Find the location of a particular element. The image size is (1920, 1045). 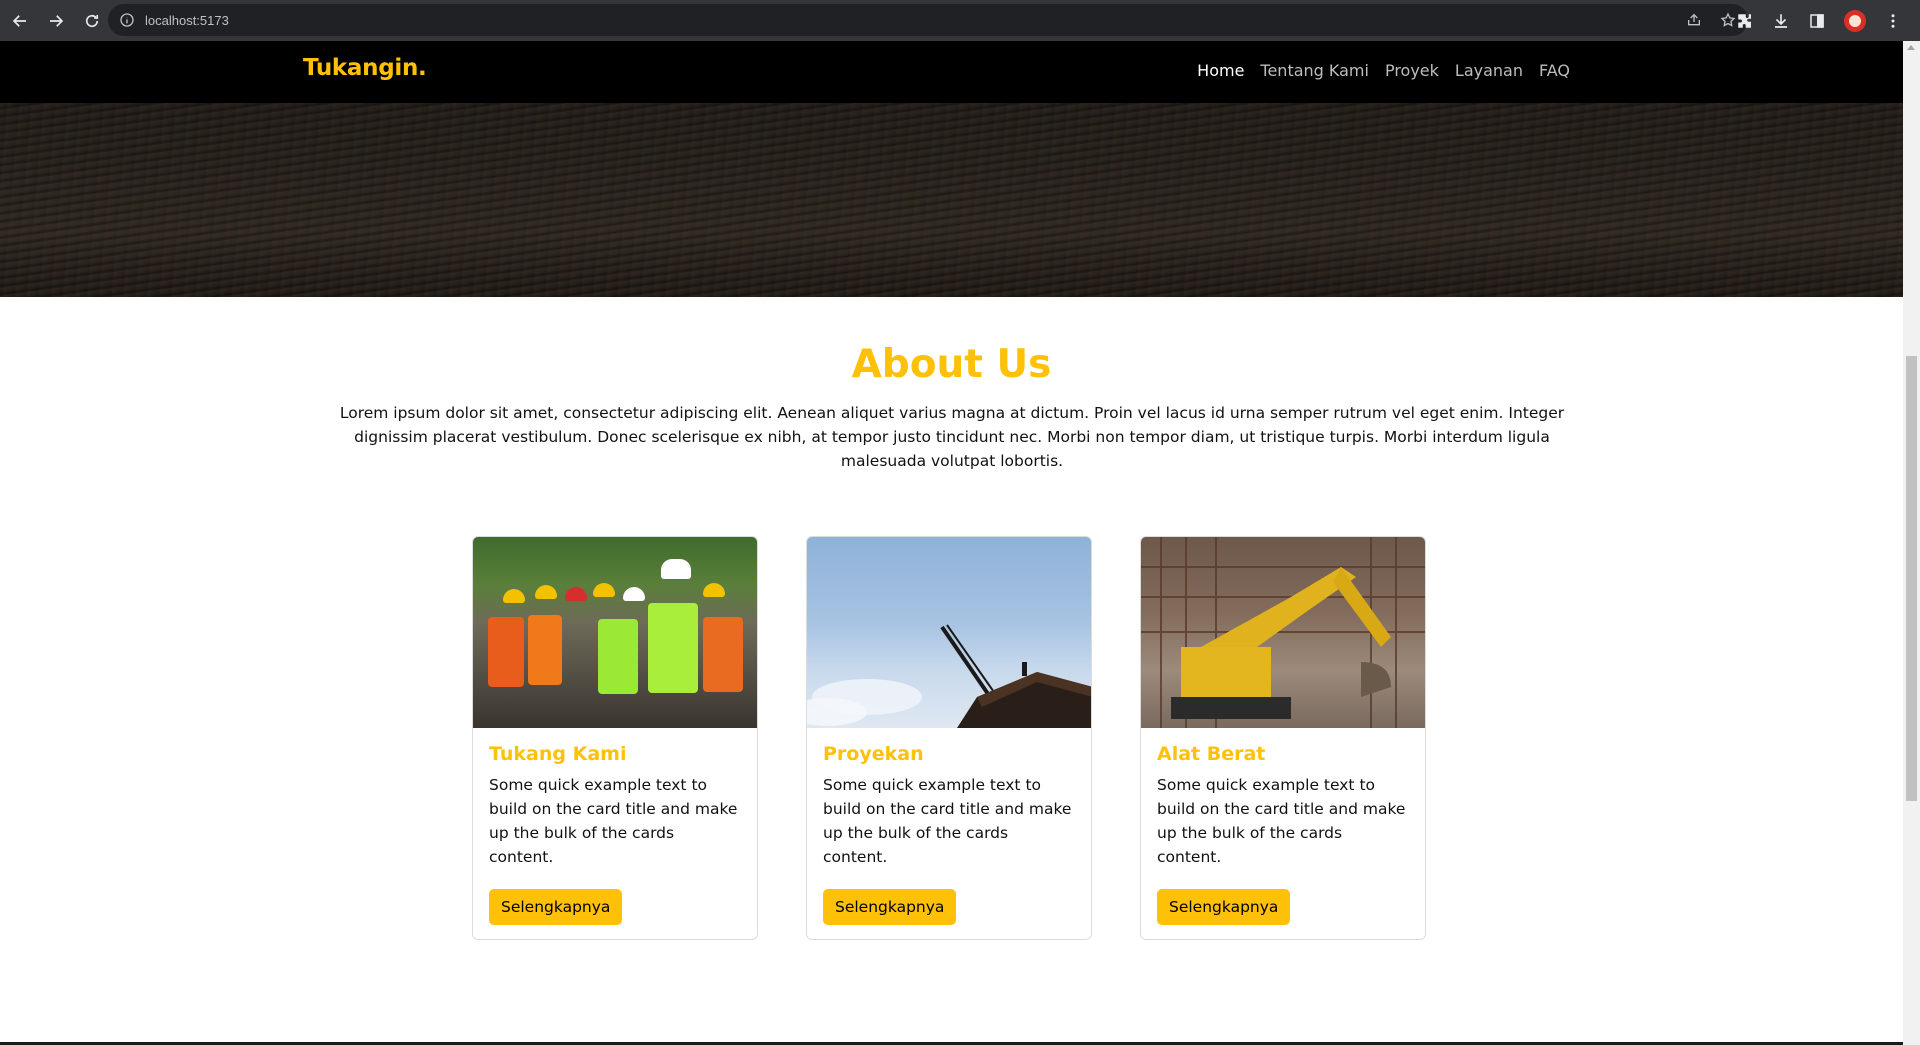

url-text: localhost:5173 is located at coordinates (187, 20).